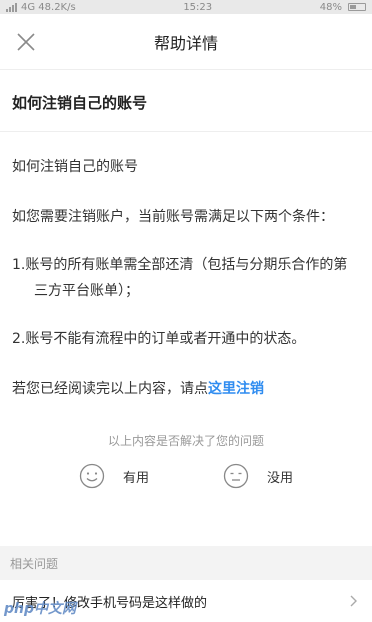 This screenshot has height=622, width=372. I want to click on chevron-right-icon, so click(353, 601).